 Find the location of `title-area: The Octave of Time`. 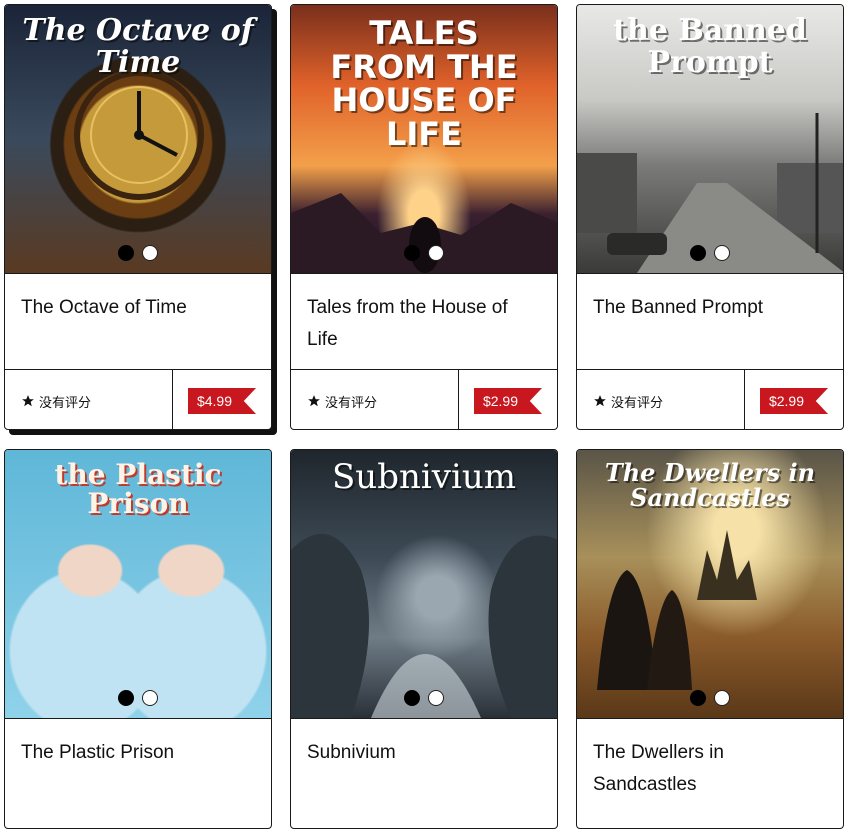

title-area: The Octave of Time is located at coordinates (138, 322).